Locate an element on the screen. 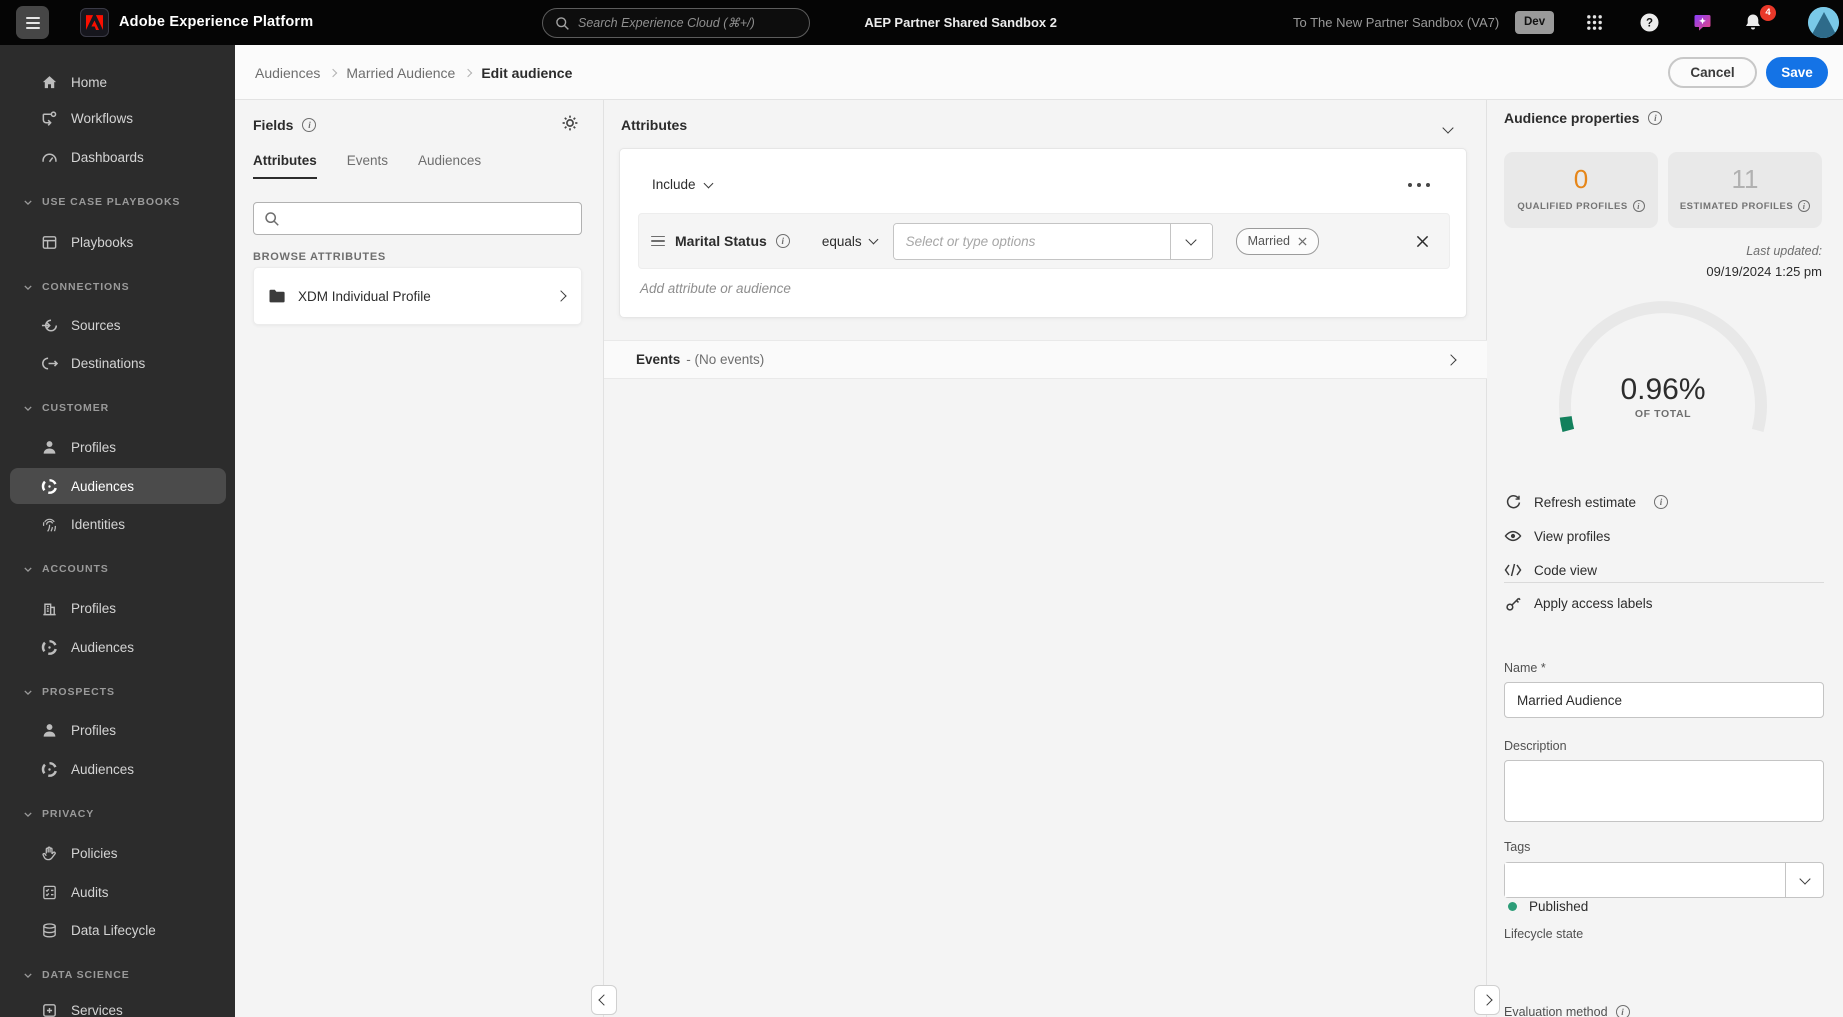  value-dropdown-button is located at coordinates (1190, 241).